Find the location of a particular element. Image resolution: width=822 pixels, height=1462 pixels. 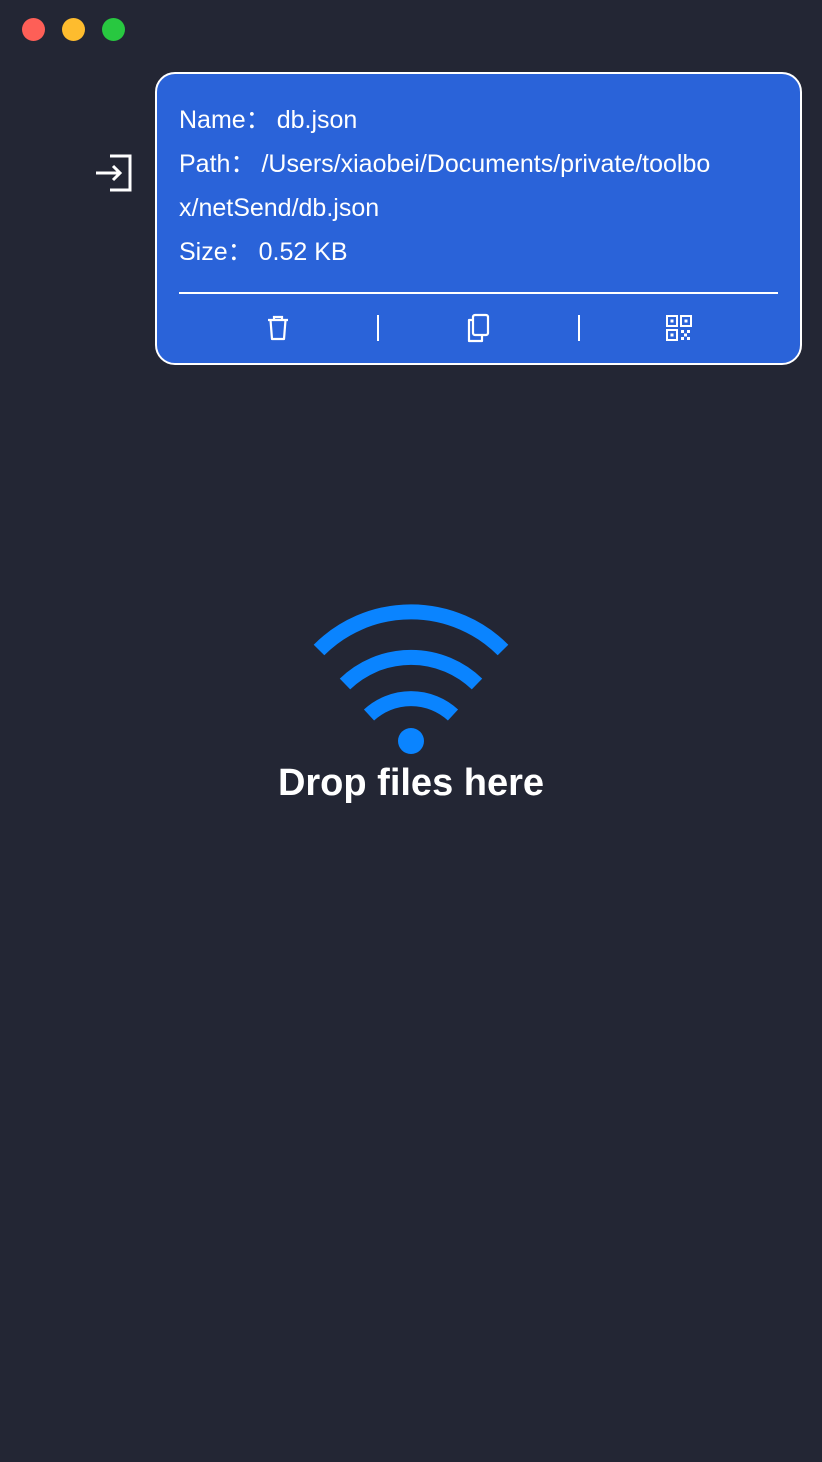

trash-icon is located at coordinates (278, 328).